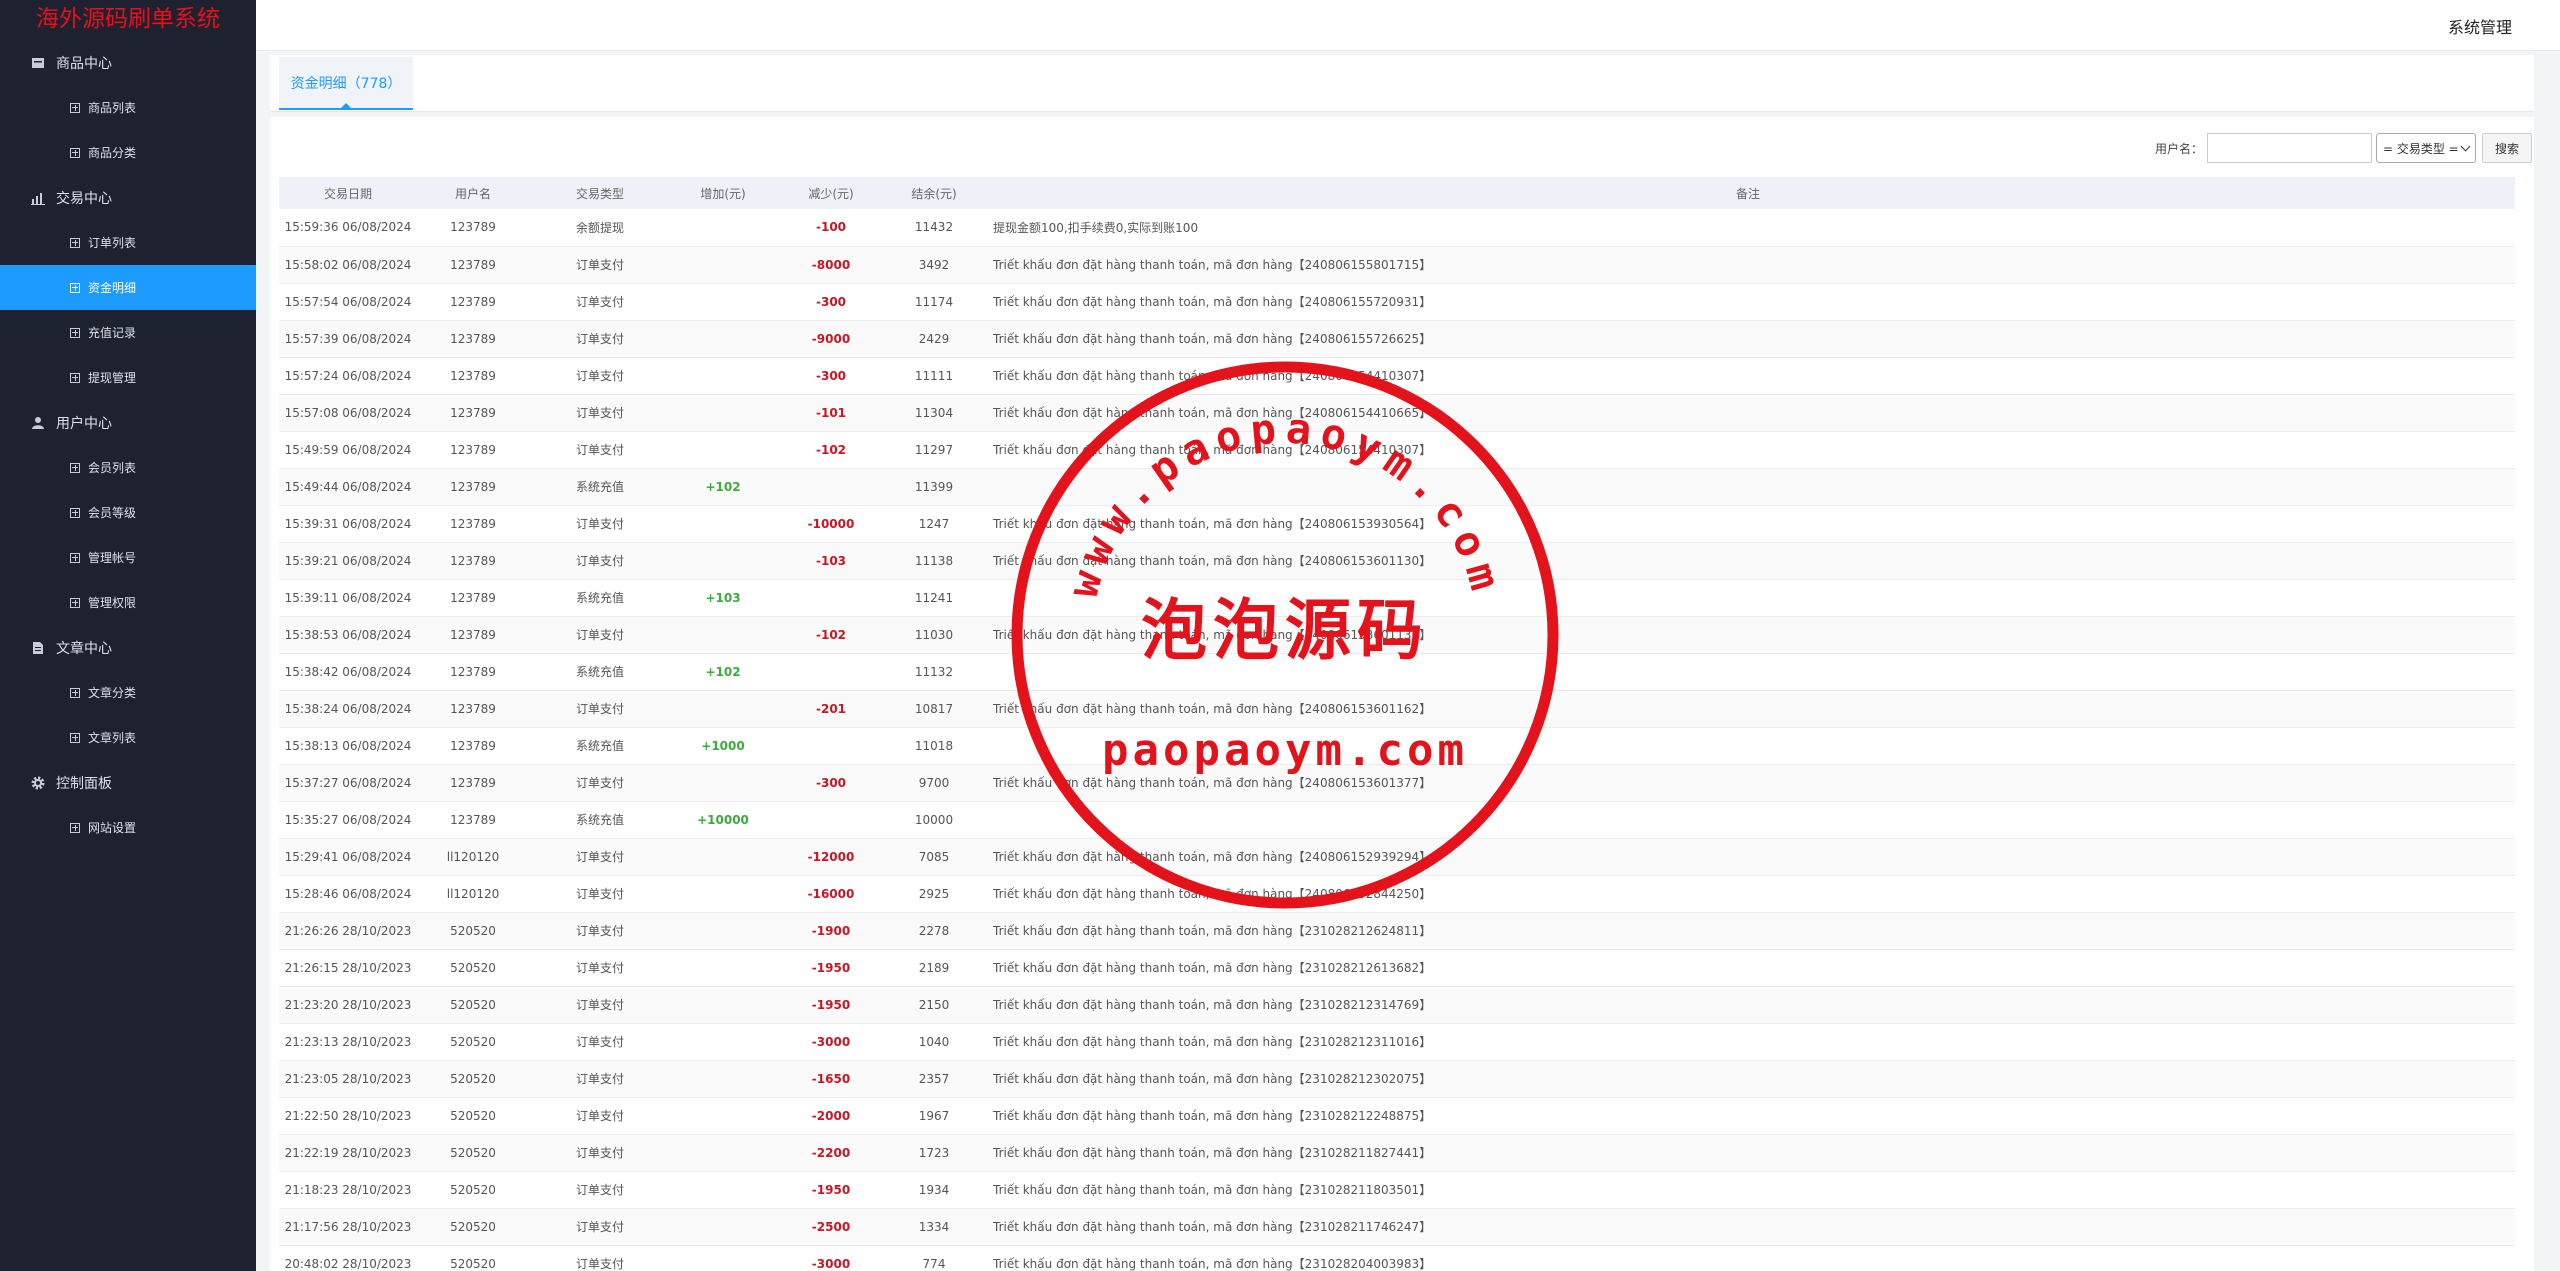 The height and width of the screenshot is (1271, 2560). Describe the element at coordinates (128, 557) in the screenshot. I see `sidebar-item-2-2: 管理帐号` at that location.